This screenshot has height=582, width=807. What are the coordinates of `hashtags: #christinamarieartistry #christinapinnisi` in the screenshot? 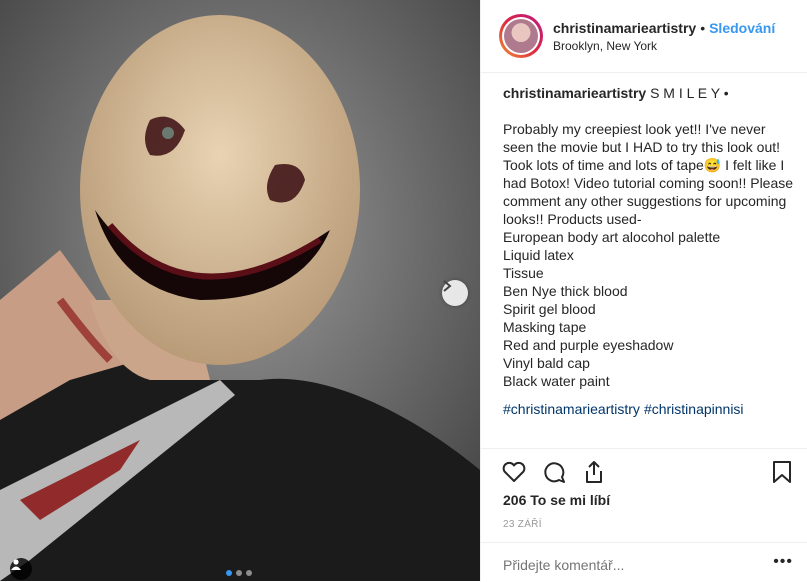 It's located at (650, 409).